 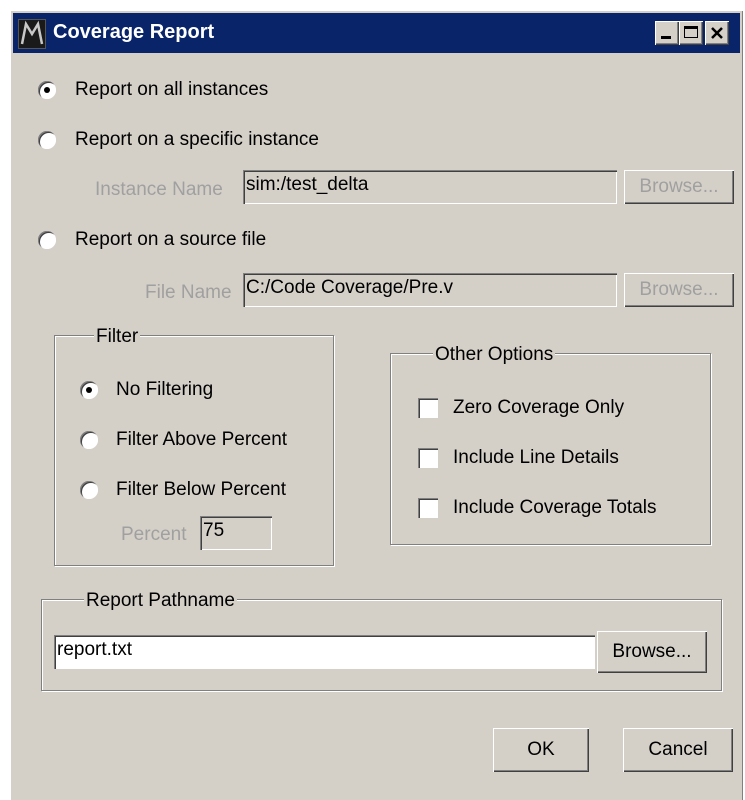 I want to click on zero-coverage-checkbox, so click(x=428, y=408).